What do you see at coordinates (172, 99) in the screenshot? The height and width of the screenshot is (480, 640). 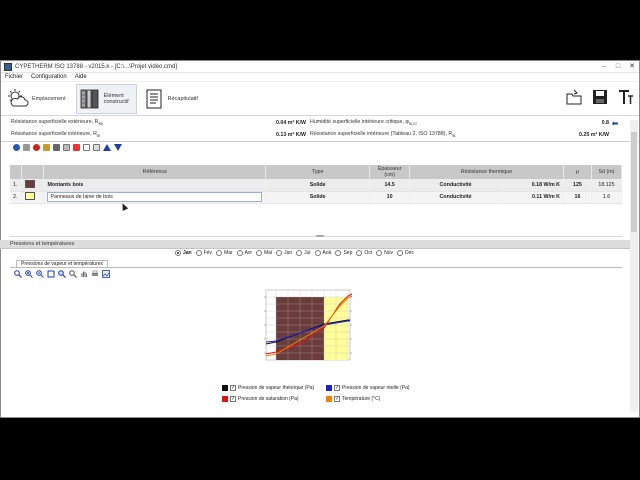 I see `recapitulatif-button: Récapitulatif` at bounding box center [172, 99].